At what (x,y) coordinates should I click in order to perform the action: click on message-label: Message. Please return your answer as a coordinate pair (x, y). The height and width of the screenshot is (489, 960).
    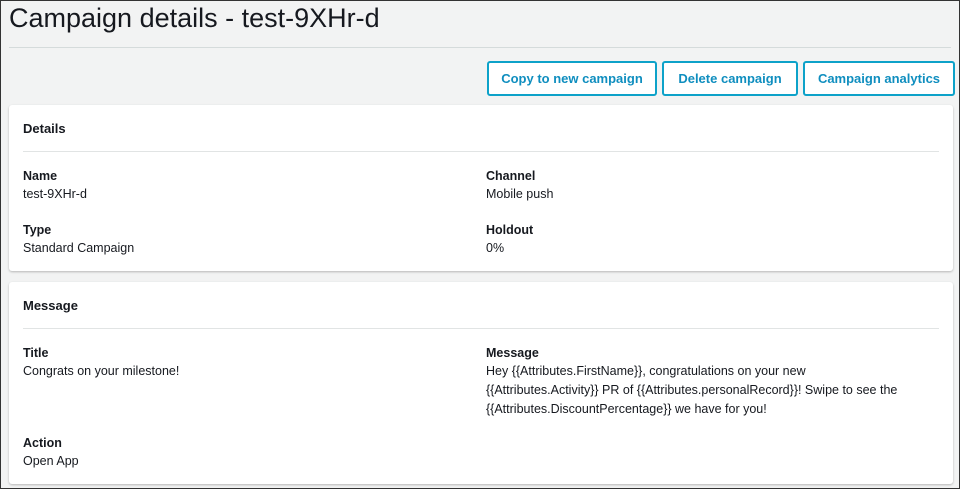
    Looking at the image, I should click on (512, 353).